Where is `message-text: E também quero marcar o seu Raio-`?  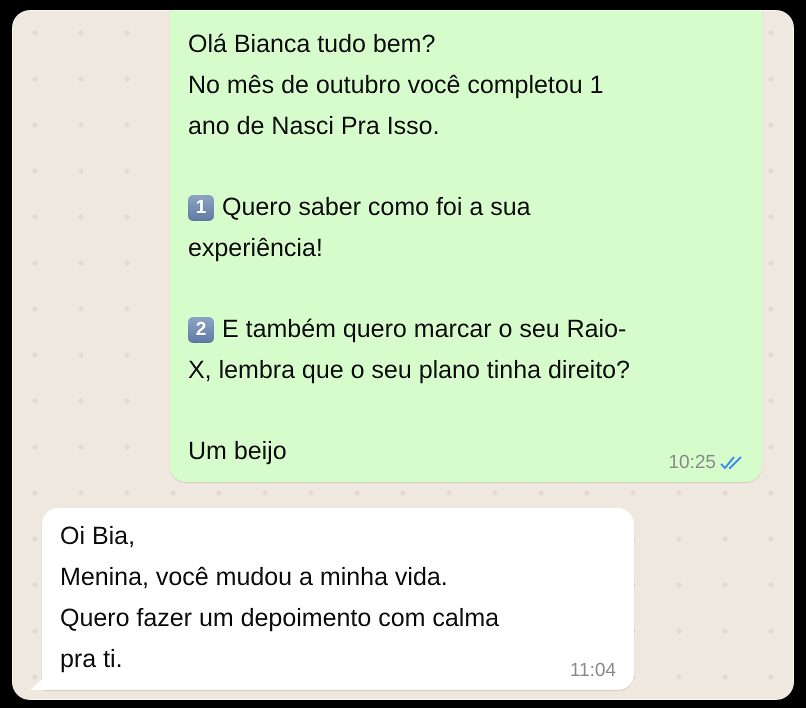
message-text: E também quero marcar o seu Raio- is located at coordinates (424, 329).